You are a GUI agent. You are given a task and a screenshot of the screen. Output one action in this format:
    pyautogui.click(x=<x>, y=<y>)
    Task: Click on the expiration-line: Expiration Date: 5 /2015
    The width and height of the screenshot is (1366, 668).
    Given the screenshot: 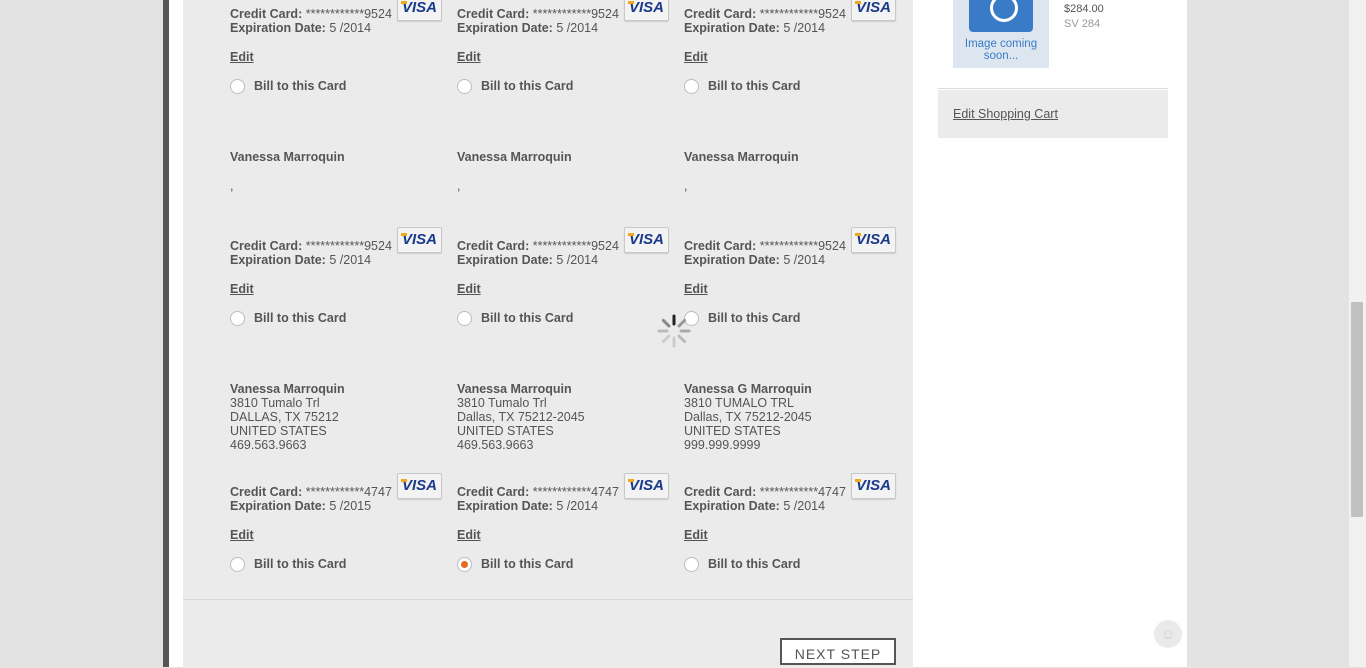 What is the action you would take?
    pyautogui.click(x=300, y=506)
    